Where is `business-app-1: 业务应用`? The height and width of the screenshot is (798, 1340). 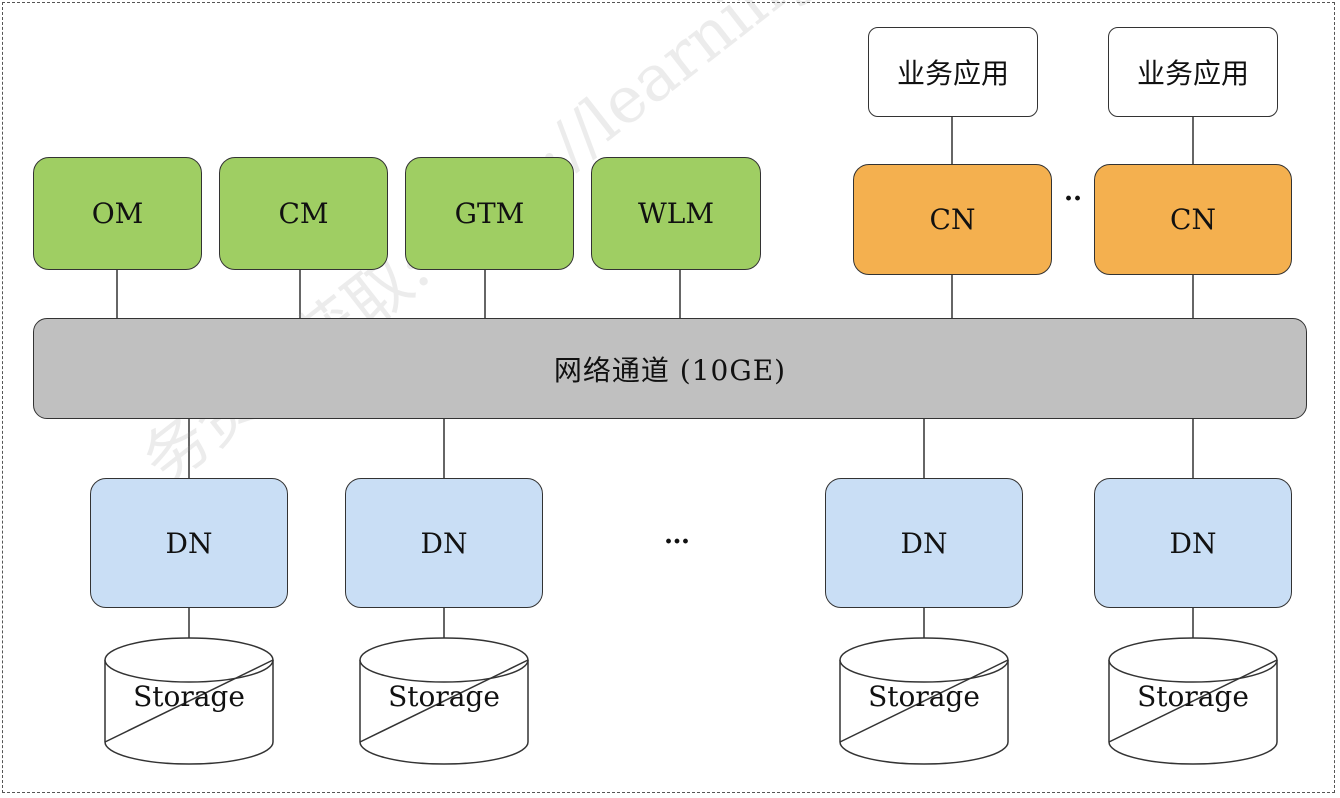 business-app-1: 业务应用 is located at coordinates (953, 72).